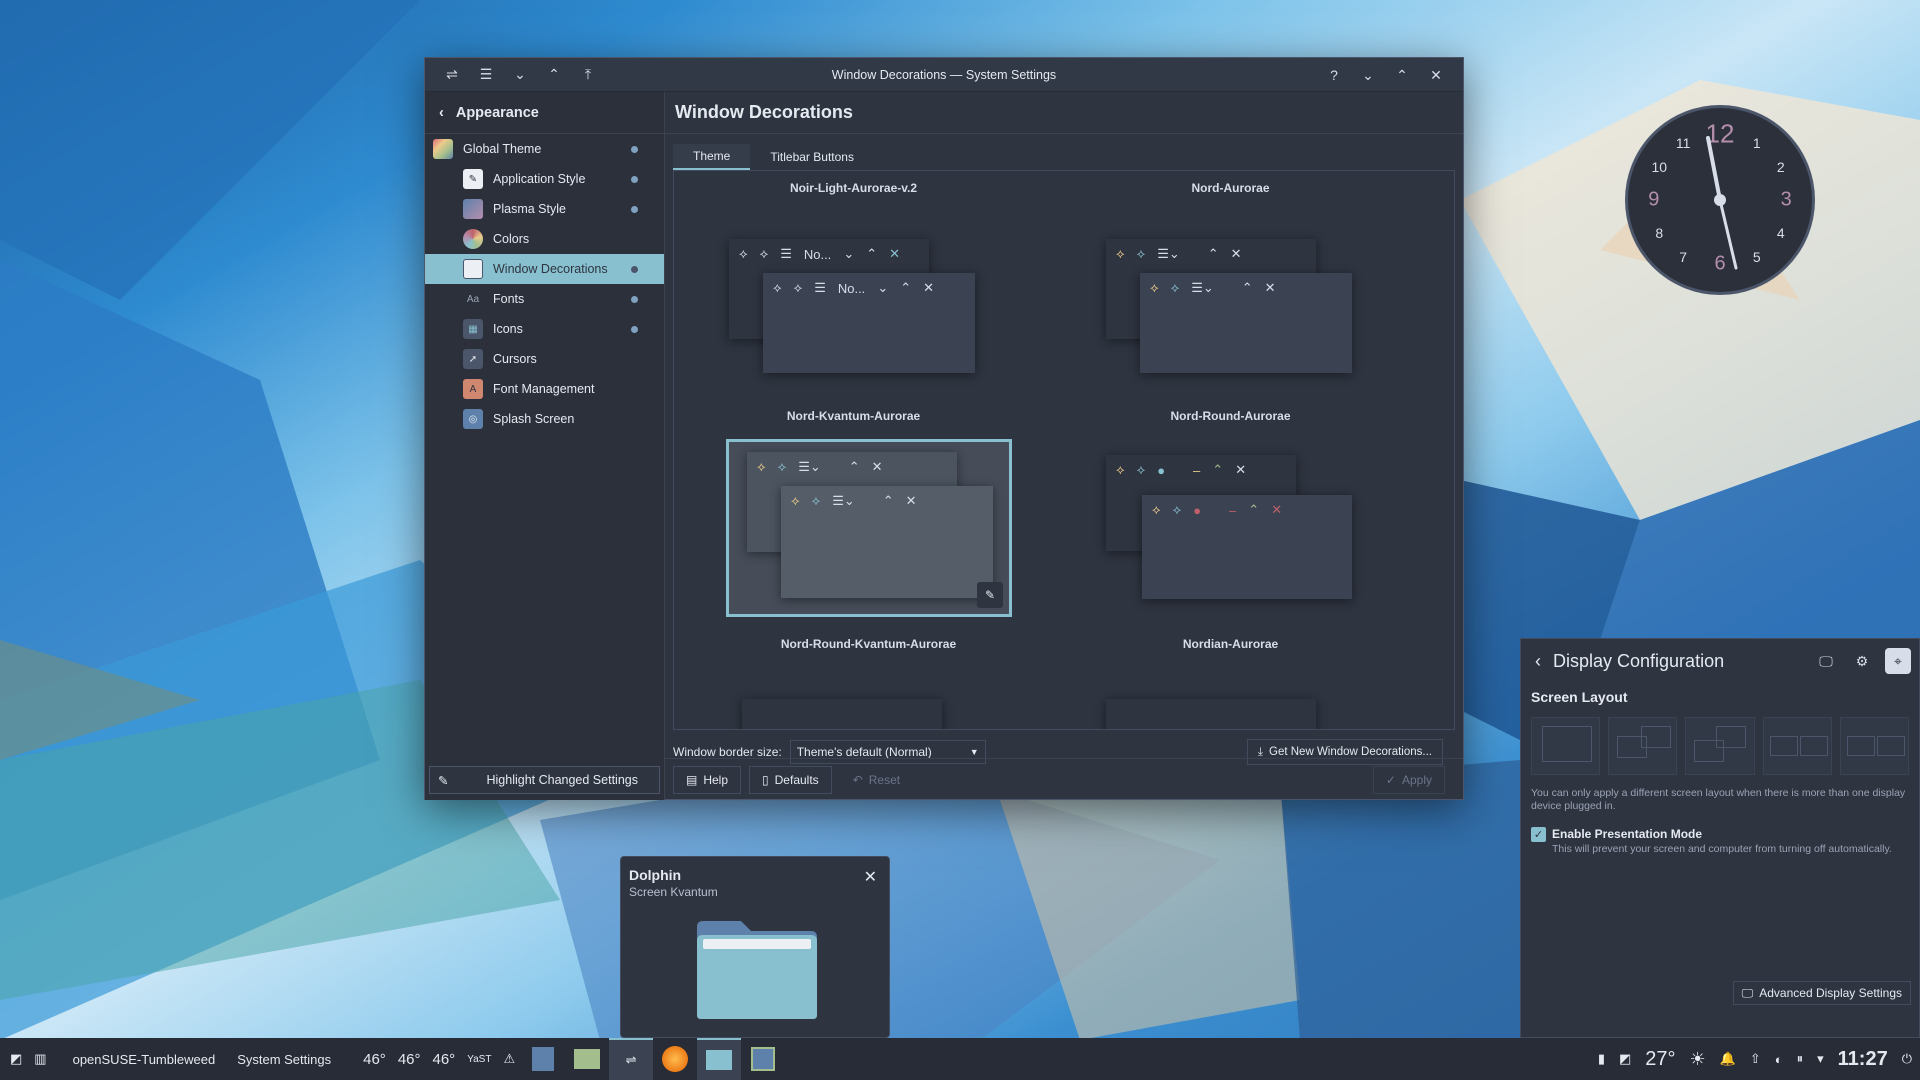 This screenshot has width=1920, height=1080. What do you see at coordinates (673, 892) in the screenshot?
I see `tooltip-subtitle: Screen Kvantum` at bounding box center [673, 892].